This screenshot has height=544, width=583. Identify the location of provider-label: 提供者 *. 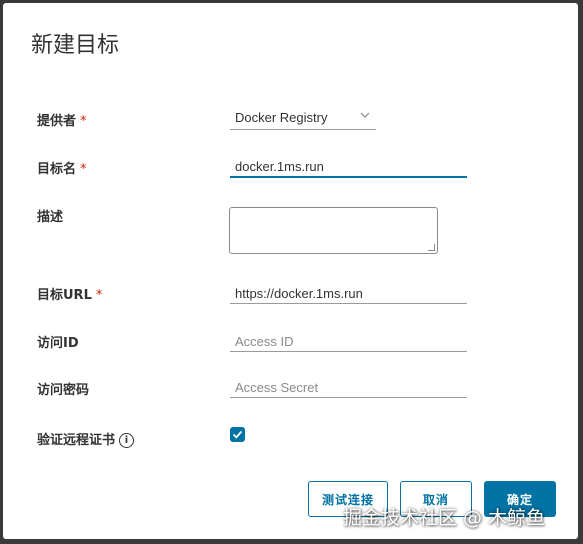
(62, 119).